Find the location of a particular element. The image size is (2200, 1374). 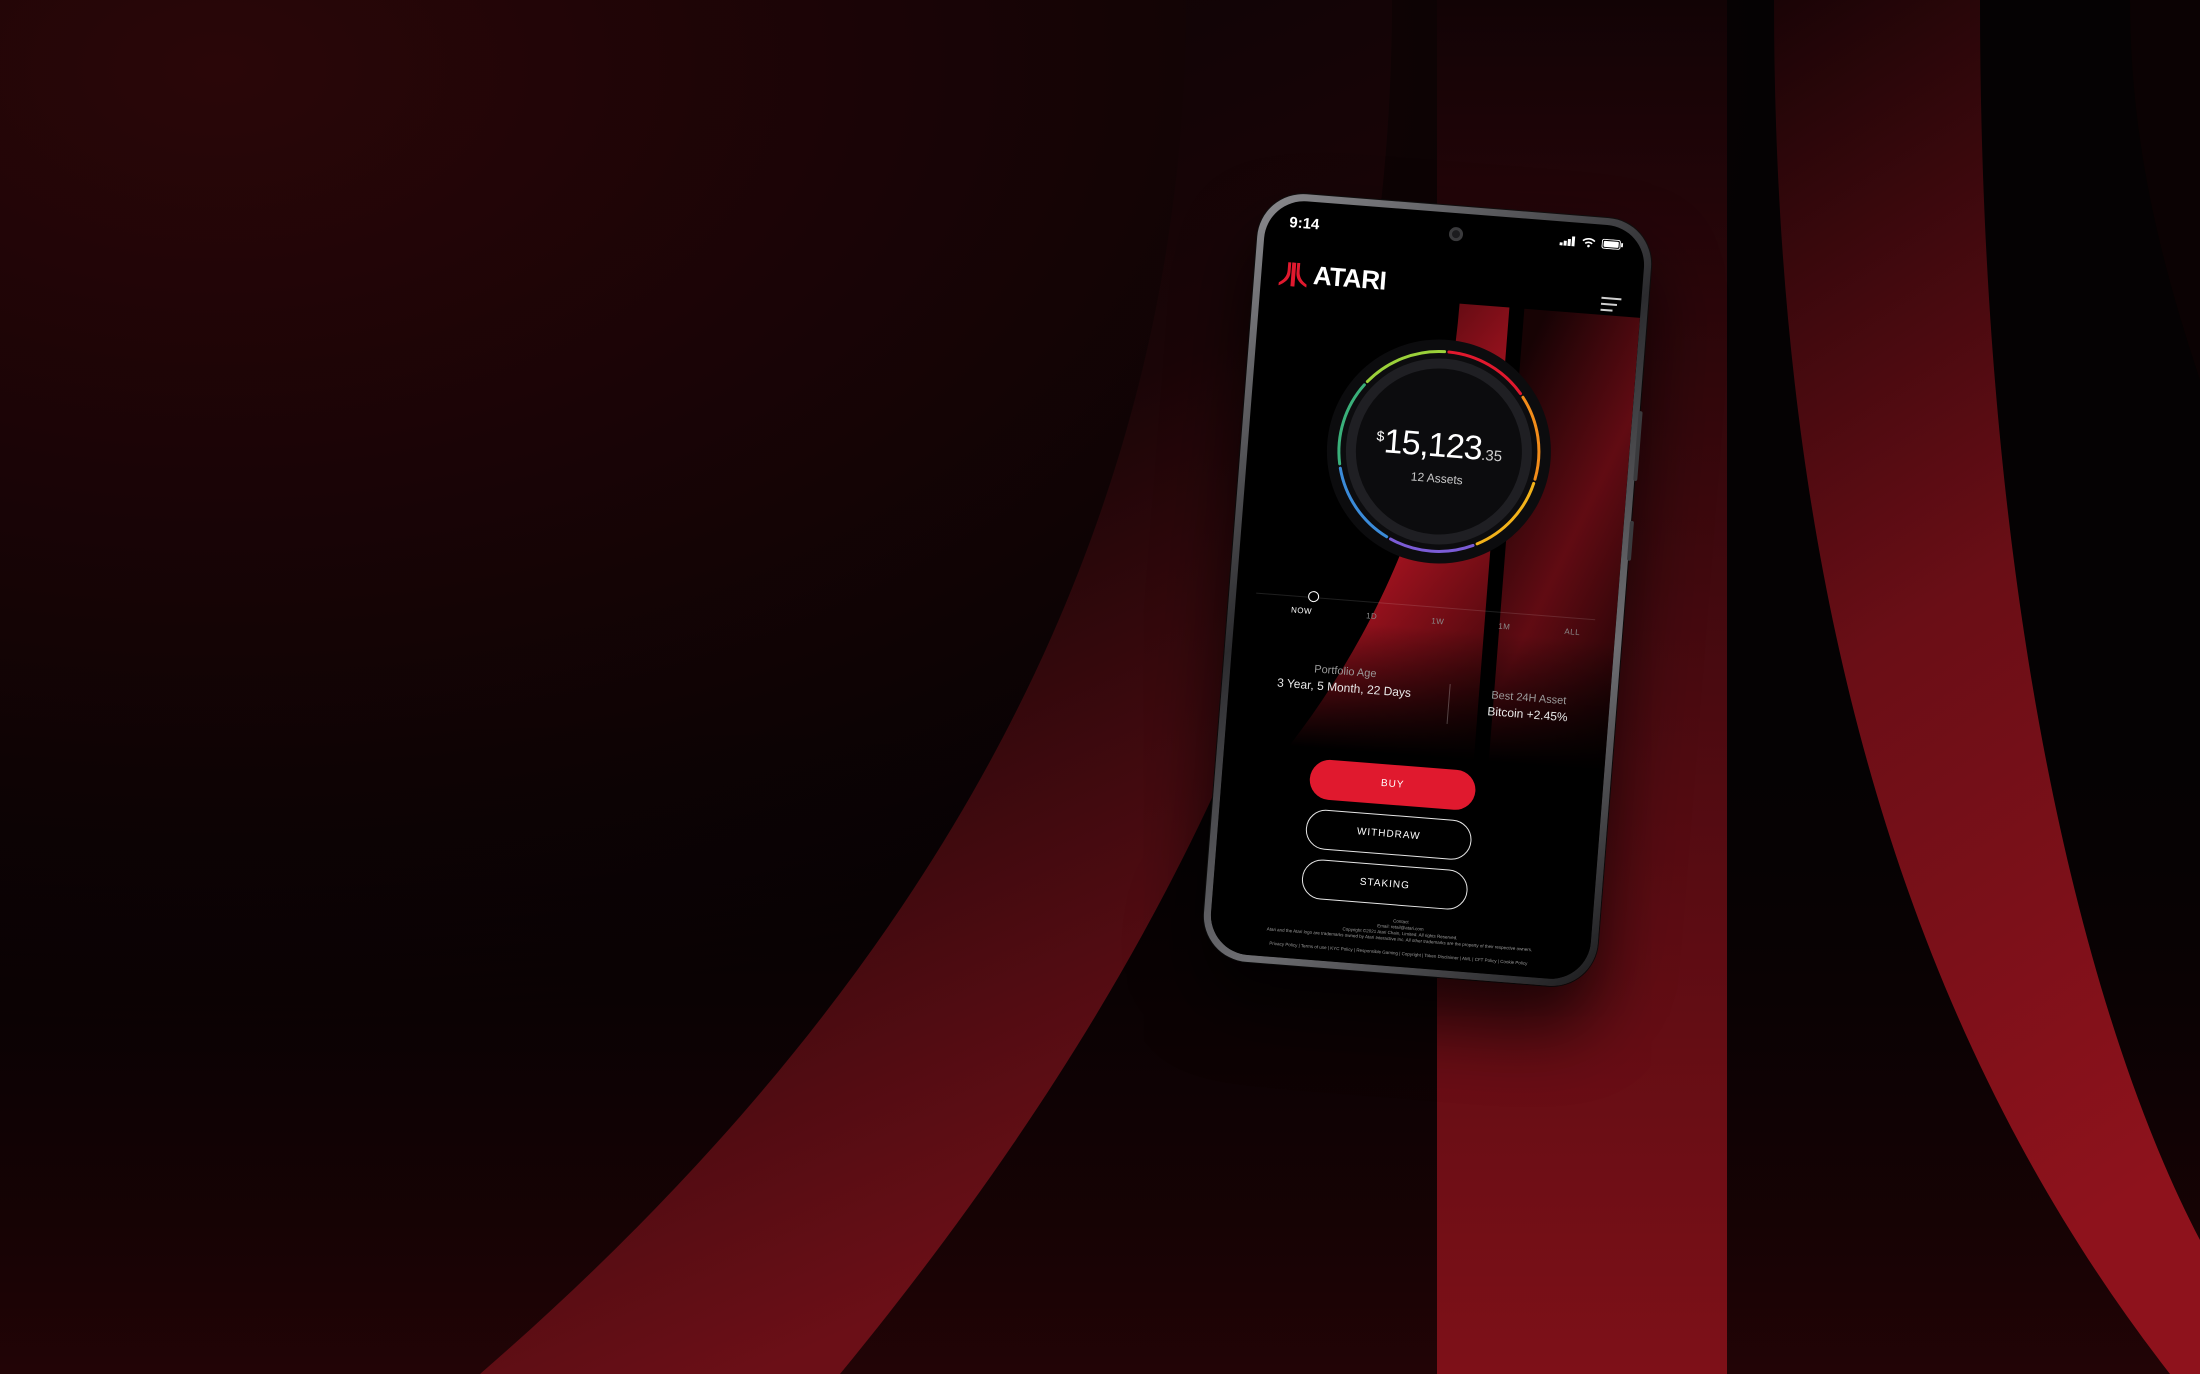

timeline-option-1d: 1D is located at coordinates (1372, 616).